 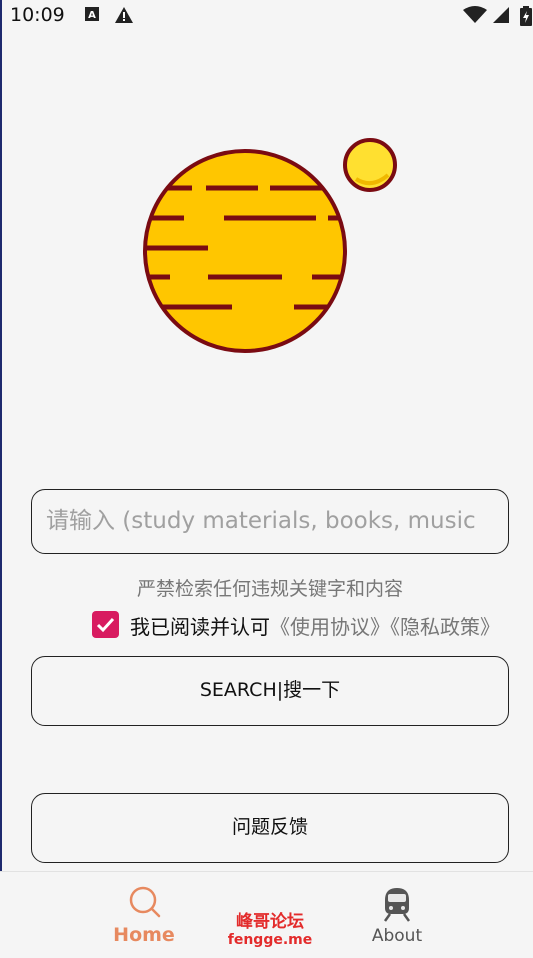 I want to click on font-notification-icon: A, so click(x=92, y=16).